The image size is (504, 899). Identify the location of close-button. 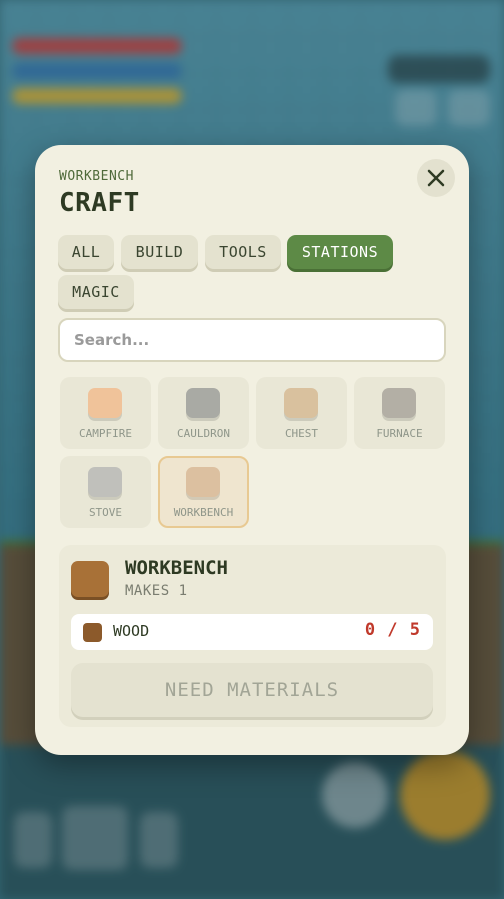
(436, 178).